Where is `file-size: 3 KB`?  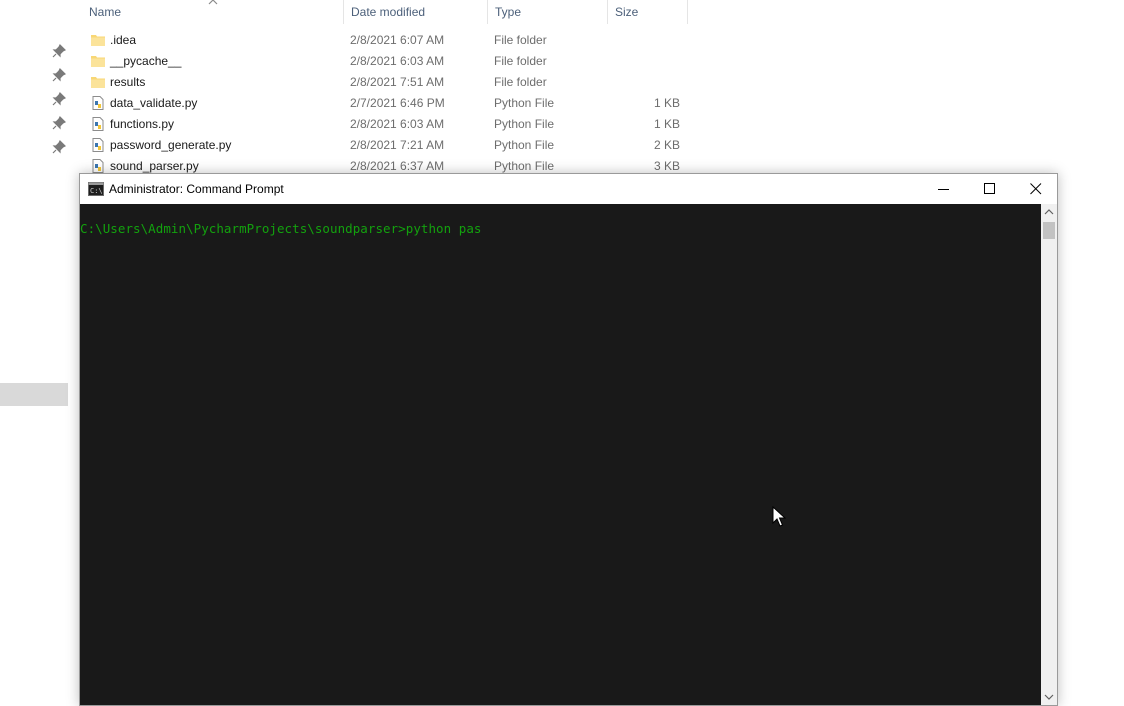 file-size: 3 KB is located at coordinates (666, 166).